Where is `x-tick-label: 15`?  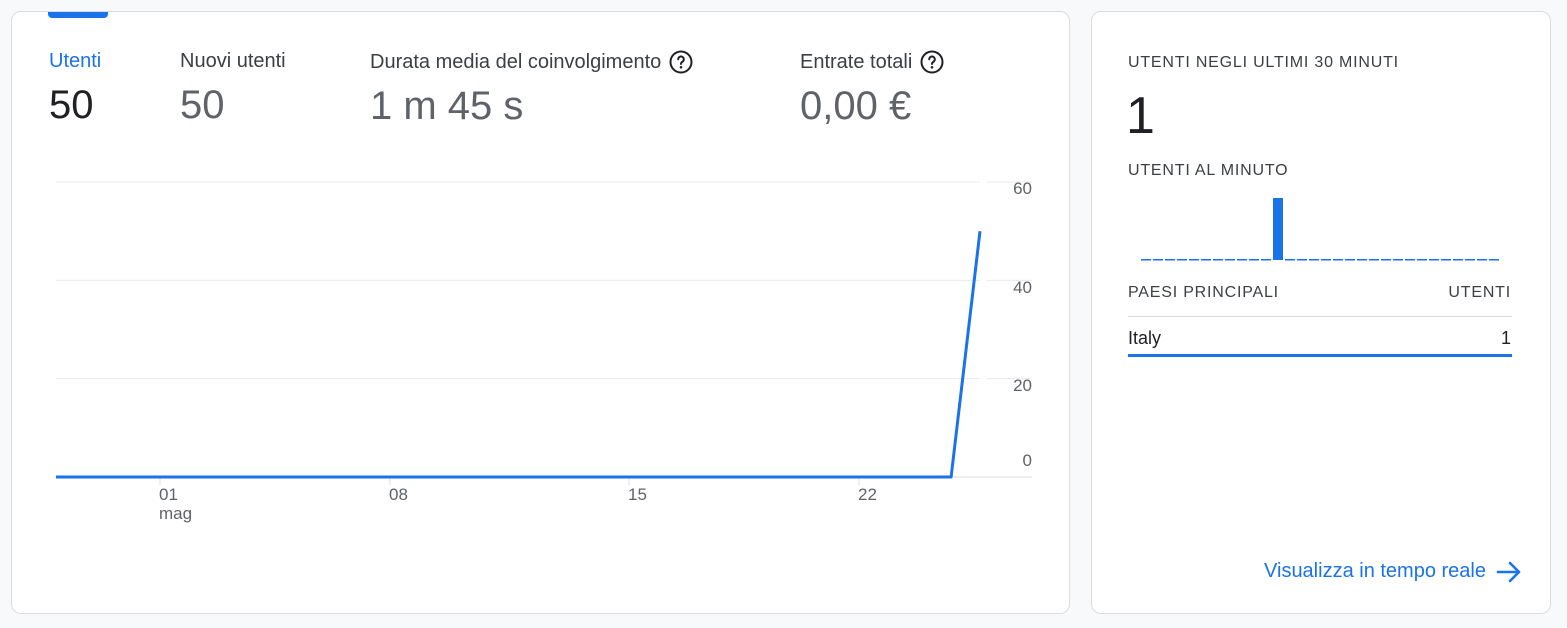
x-tick-label: 15 is located at coordinates (637, 494).